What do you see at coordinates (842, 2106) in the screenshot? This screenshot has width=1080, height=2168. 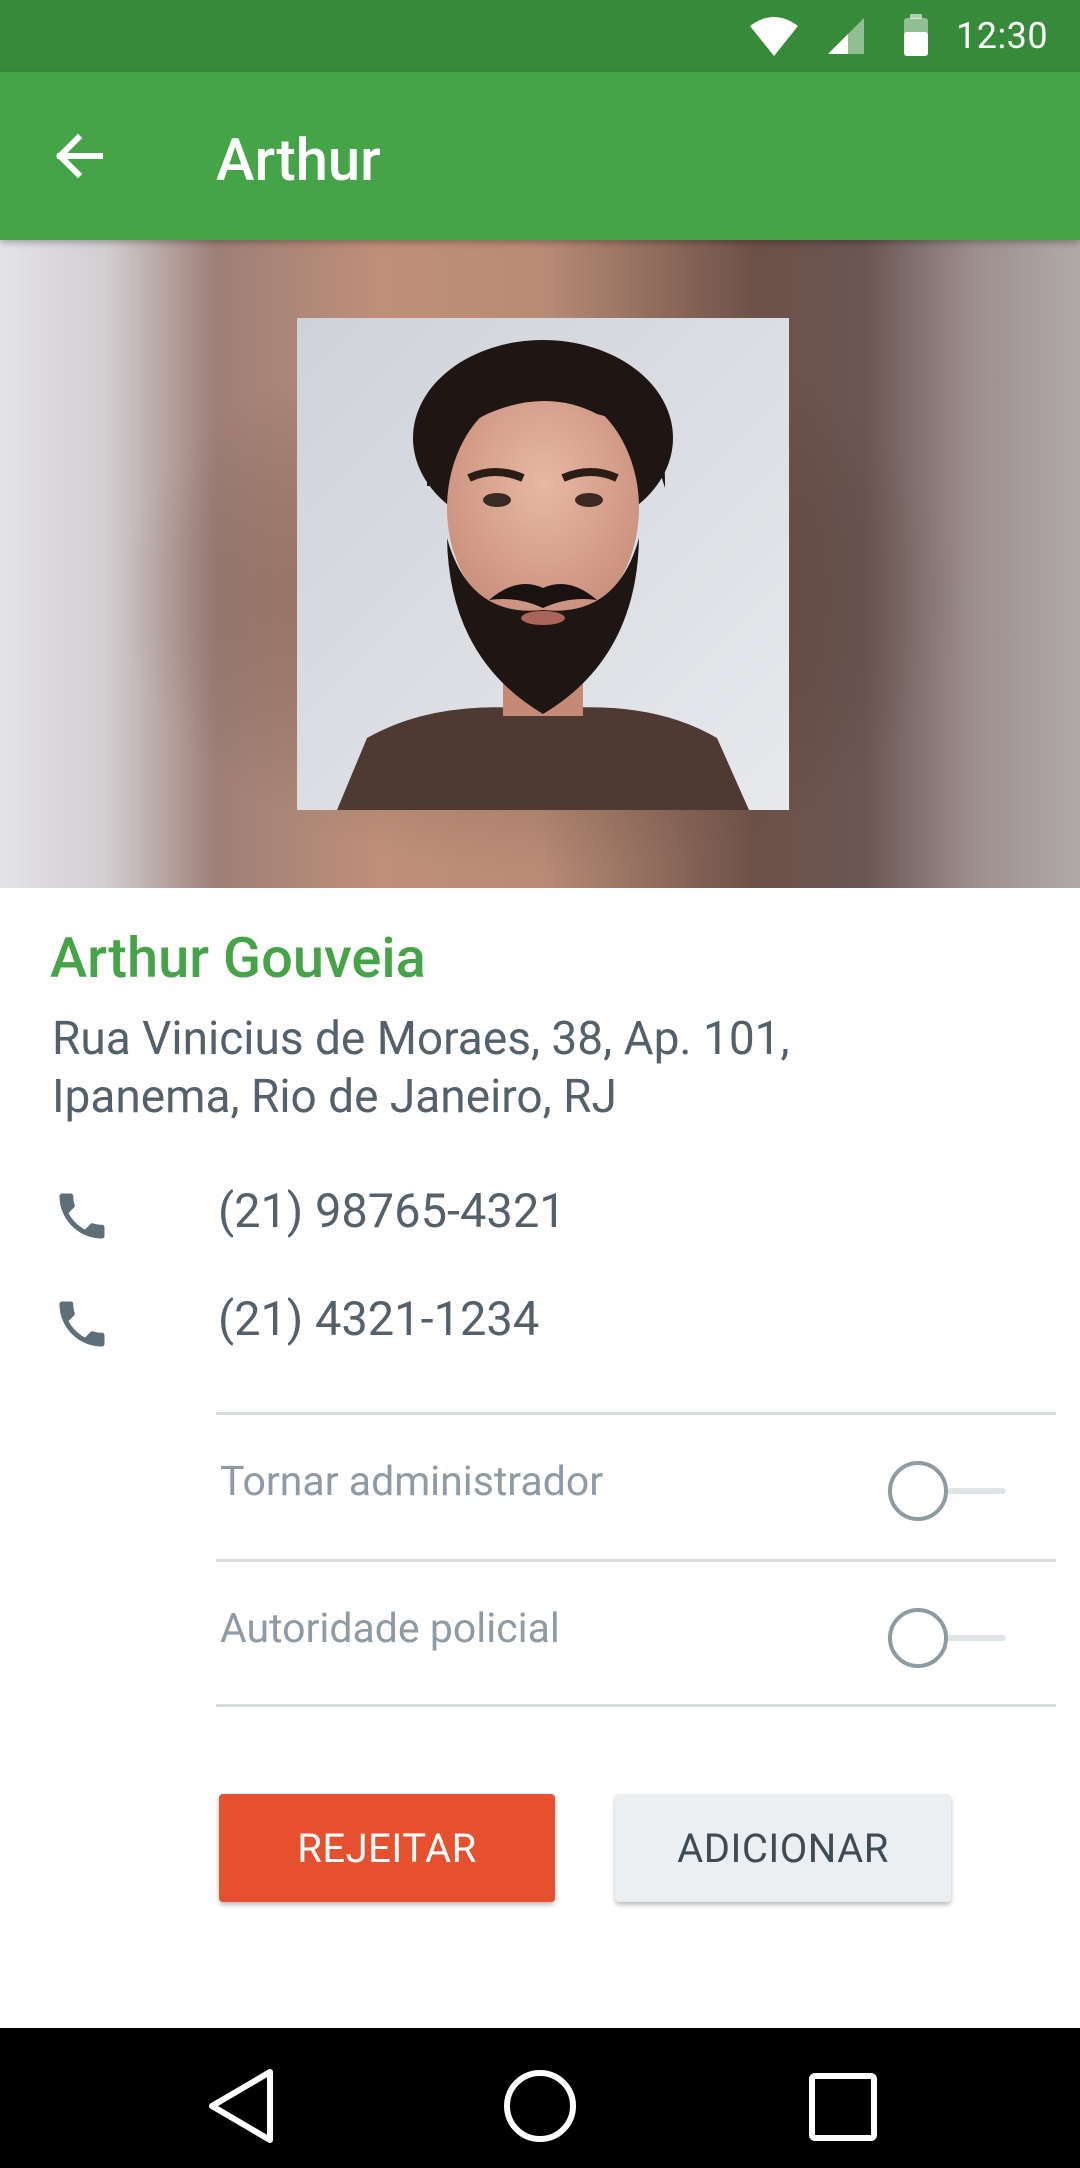 I see `nav-recents-icon` at bounding box center [842, 2106].